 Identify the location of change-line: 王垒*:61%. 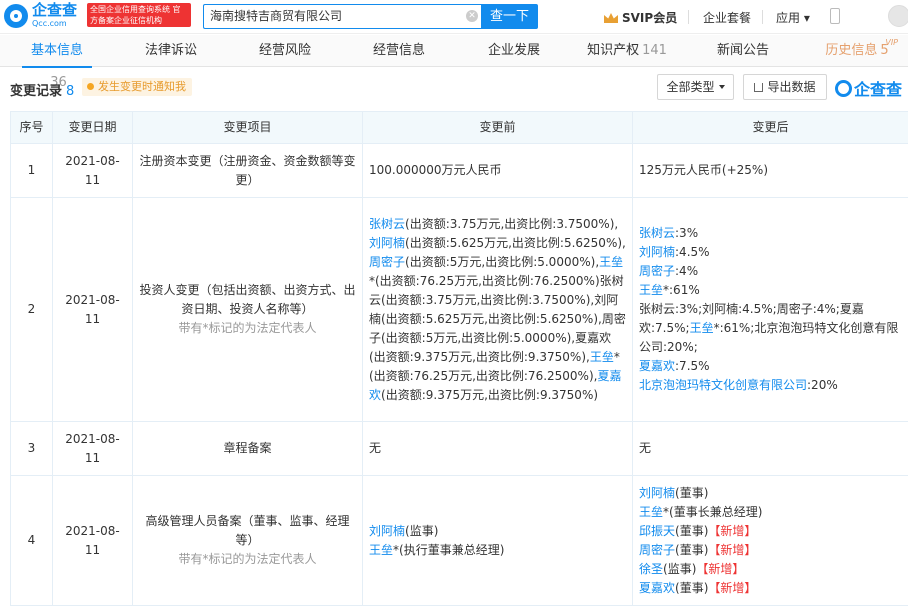
(770, 290).